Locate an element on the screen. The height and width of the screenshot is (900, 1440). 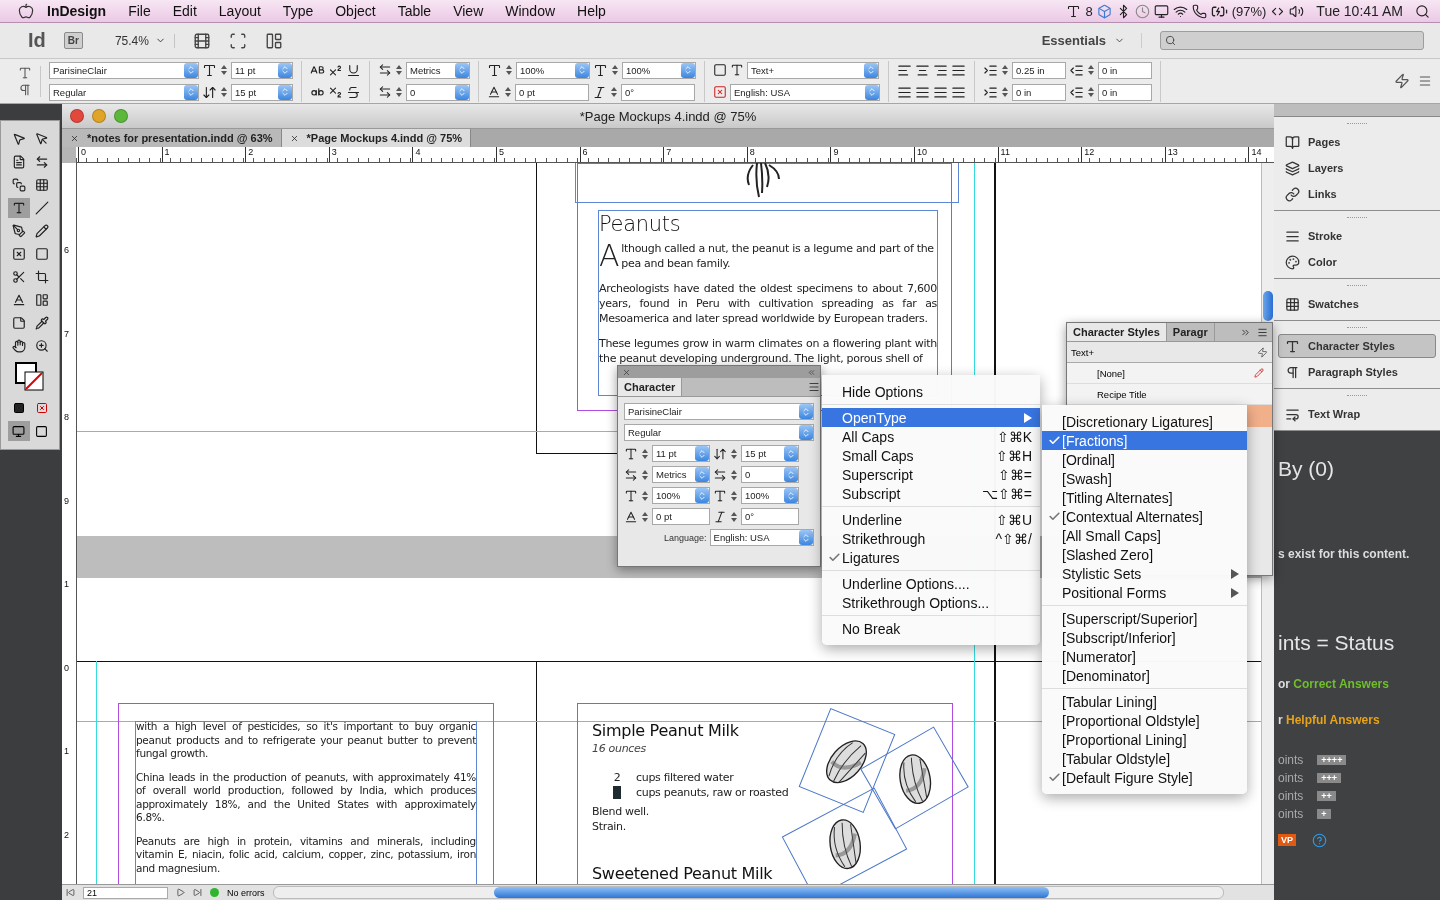
phone-icon is located at coordinates (1199, 11).